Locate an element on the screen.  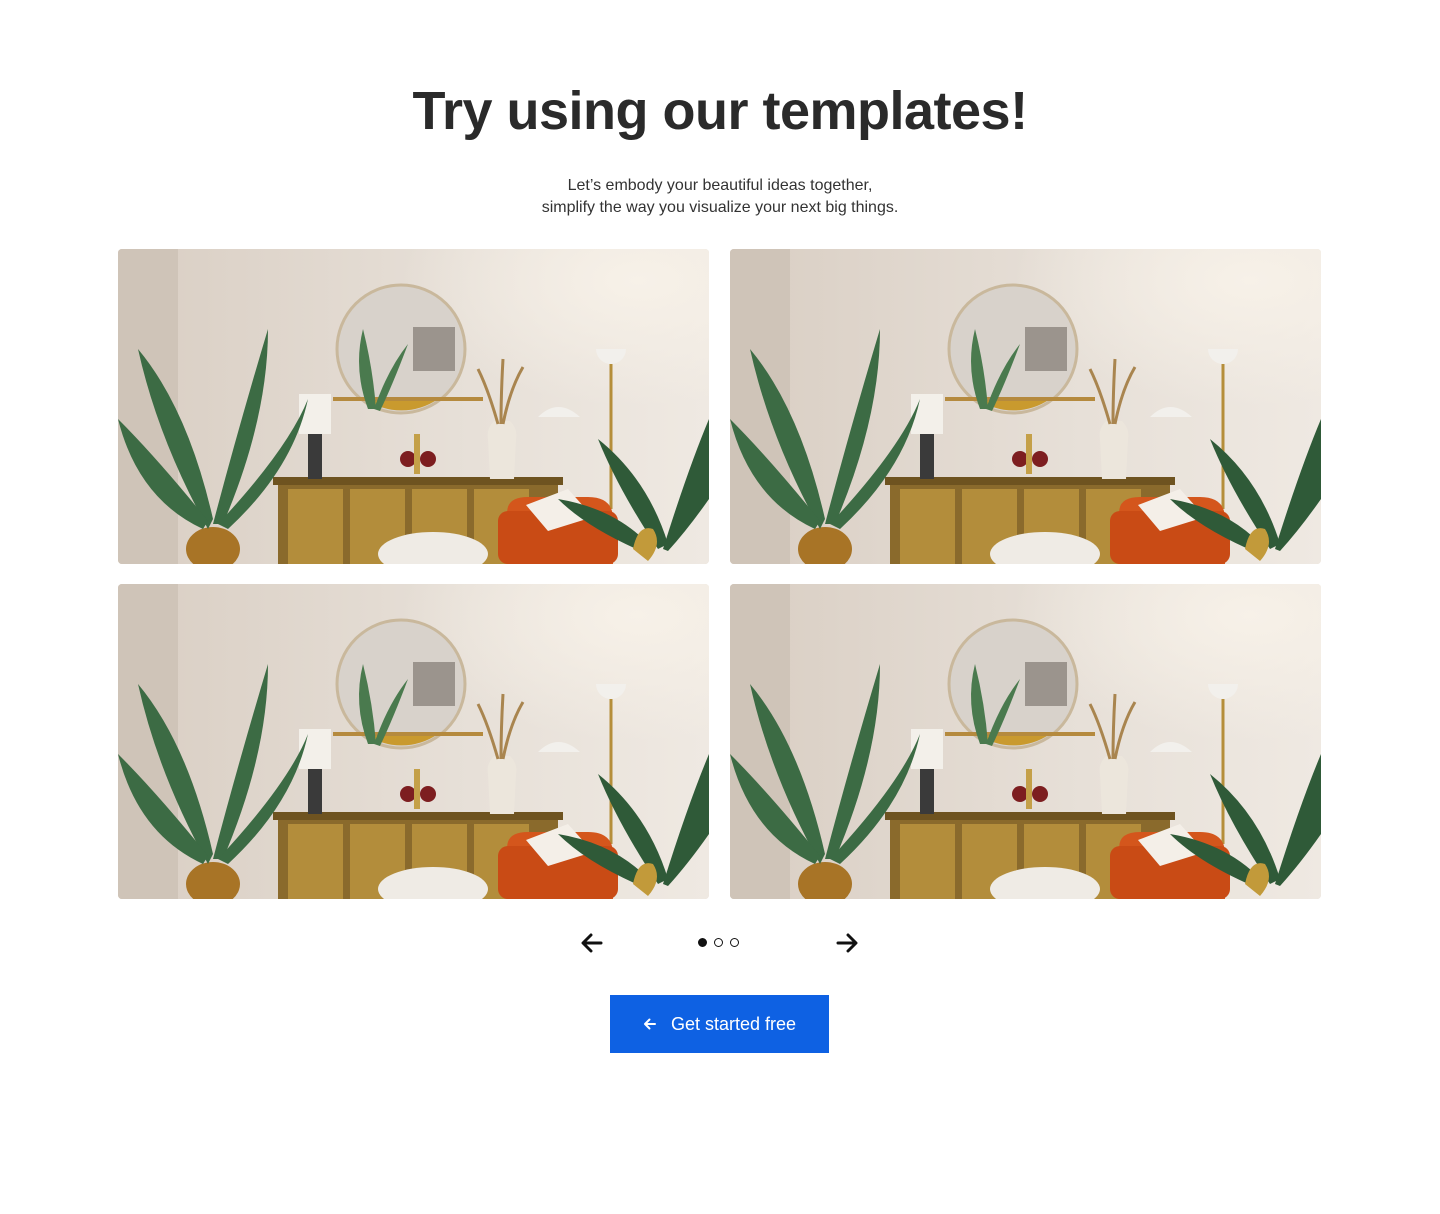
pagination-dots is located at coordinates (718, 942).